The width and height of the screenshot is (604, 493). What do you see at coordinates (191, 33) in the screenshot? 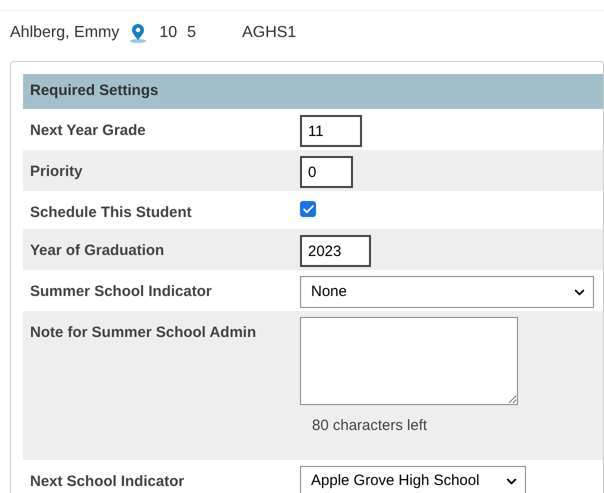
I see `column-3-text: 5` at bounding box center [191, 33].